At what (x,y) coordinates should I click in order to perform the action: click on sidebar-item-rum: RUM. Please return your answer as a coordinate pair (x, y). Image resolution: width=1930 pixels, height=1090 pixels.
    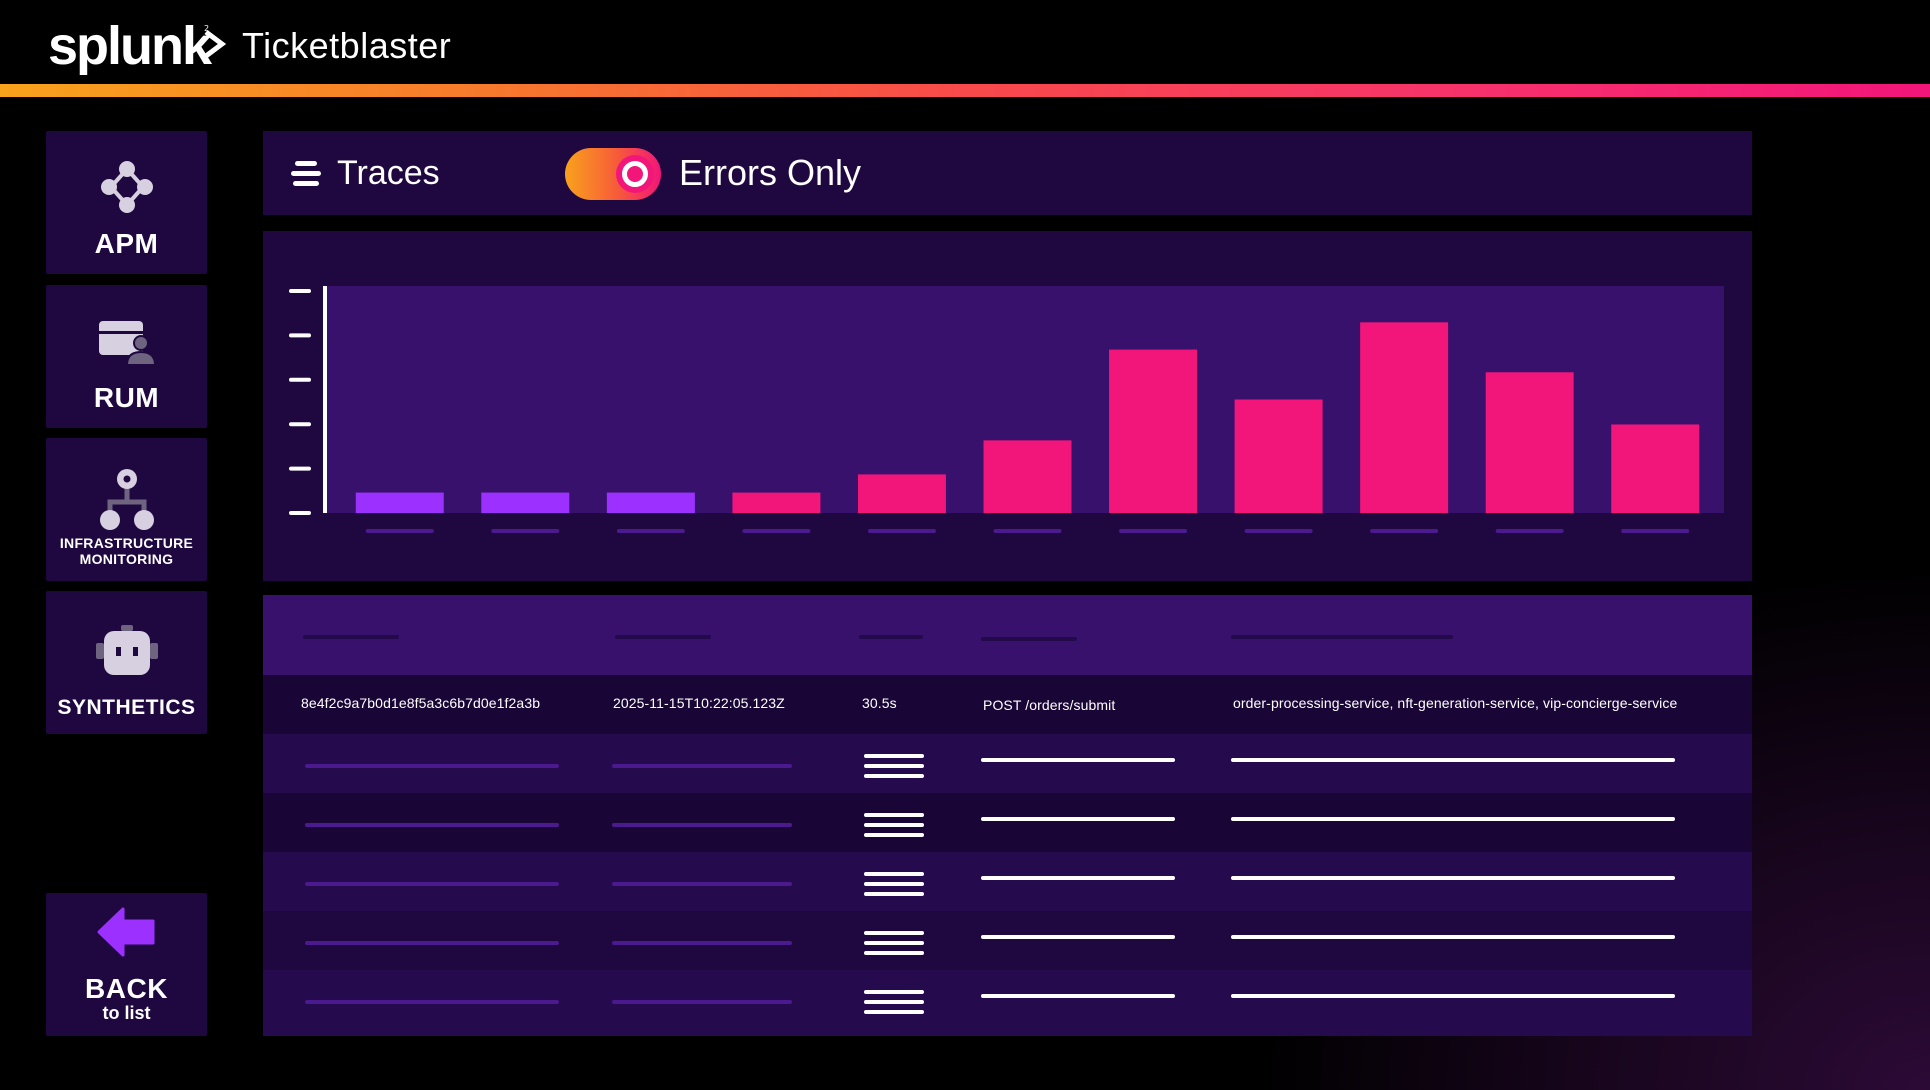
    Looking at the image, I should click on (126, 356).